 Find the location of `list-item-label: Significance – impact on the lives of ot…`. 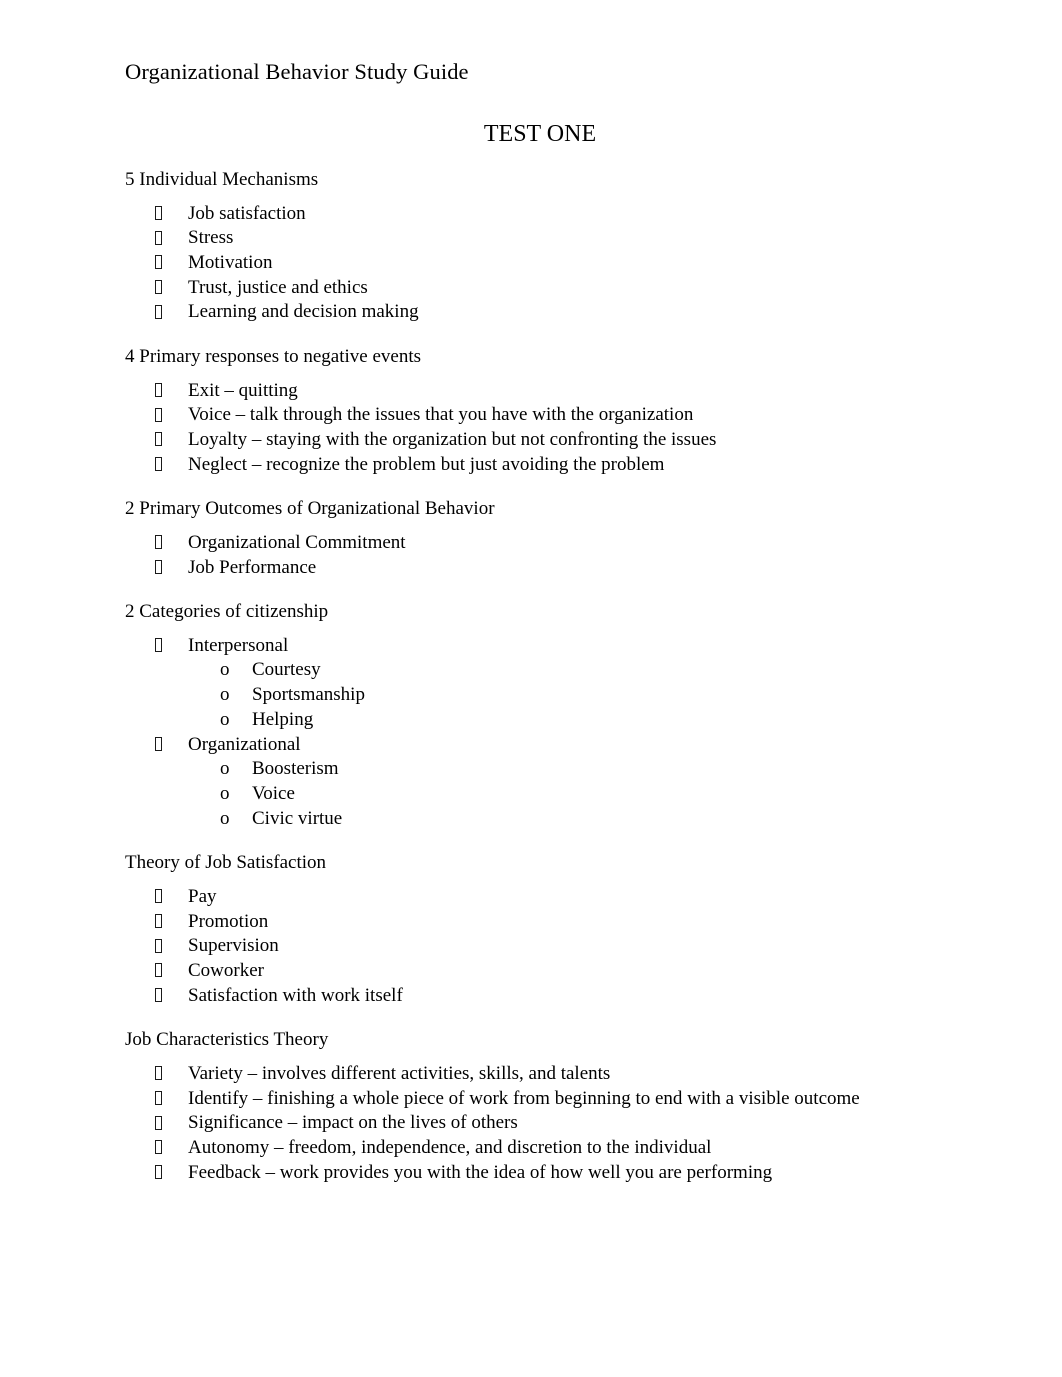

list-item-label: Significance – impact on the lives of ot… is located at coordinates (353, 1123).